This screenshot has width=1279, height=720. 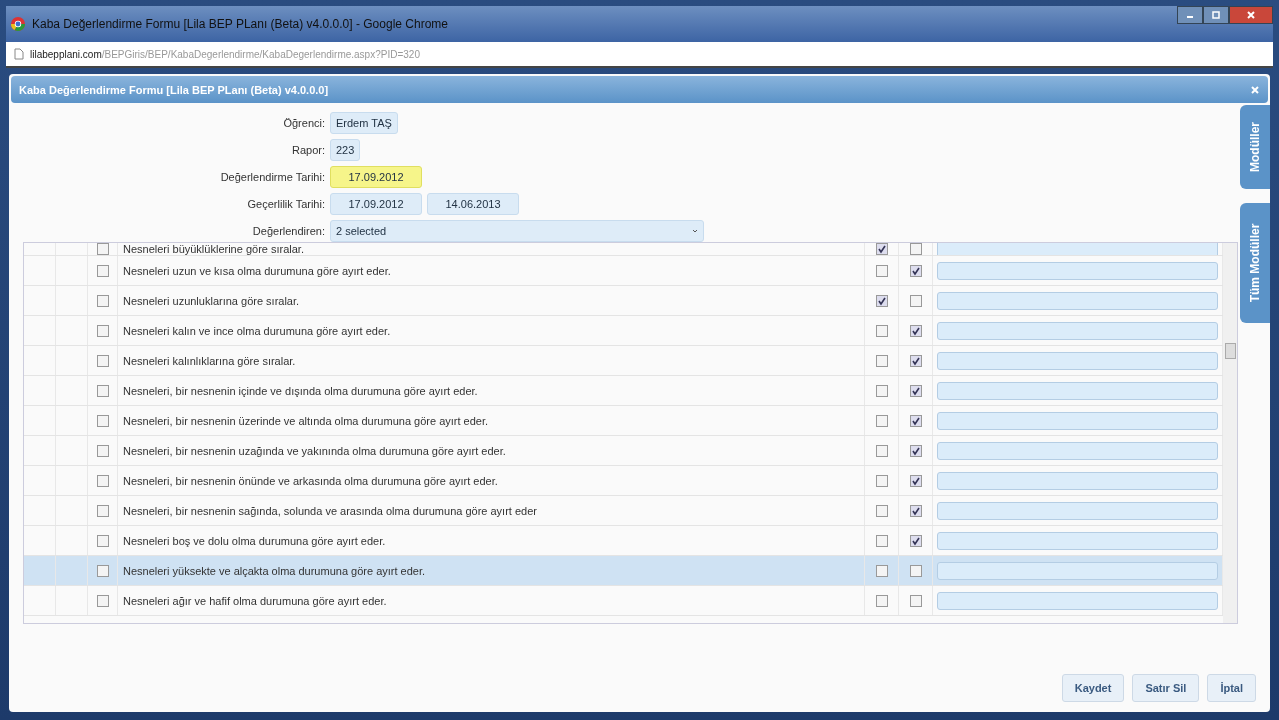 What do you see at coordinates (517, 231) in the screenshot?
I see `multiselect-dropdown: 2 selected` at bounding box center [517, 231].